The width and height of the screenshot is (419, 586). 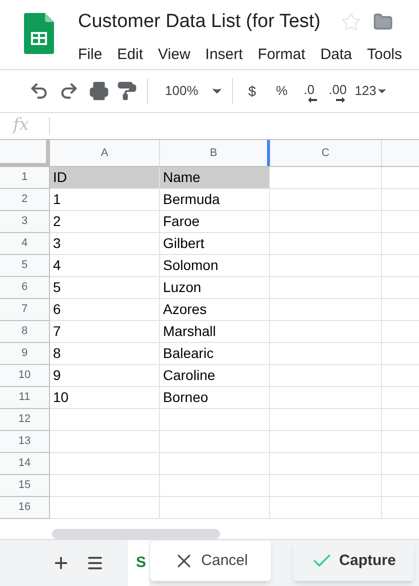 What do you see at coordinates (39, 91) in the screenshot?
I see `undo-icon` at bounding box center [39, 91].